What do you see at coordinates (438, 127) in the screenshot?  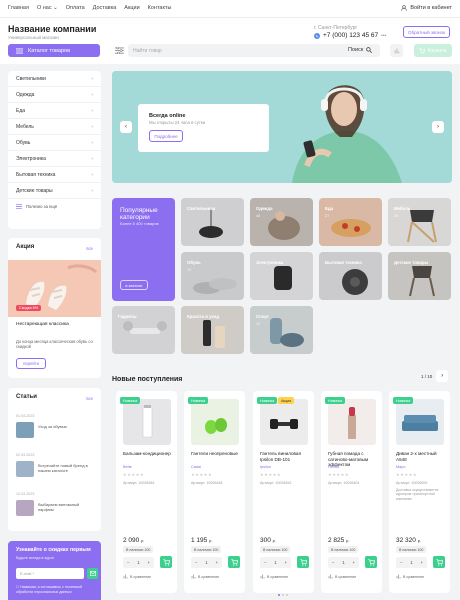 I see `hero-next-arrow-icon: ›` at bounding box center [438, 127].